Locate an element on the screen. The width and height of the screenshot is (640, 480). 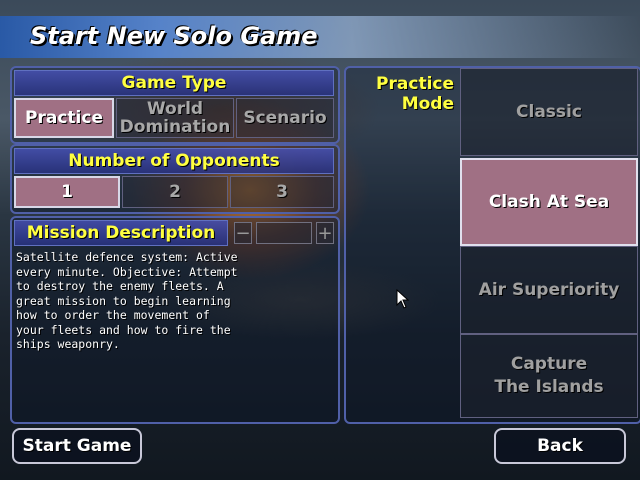
mission-prev-button: − is located at coordinates (243, 233).